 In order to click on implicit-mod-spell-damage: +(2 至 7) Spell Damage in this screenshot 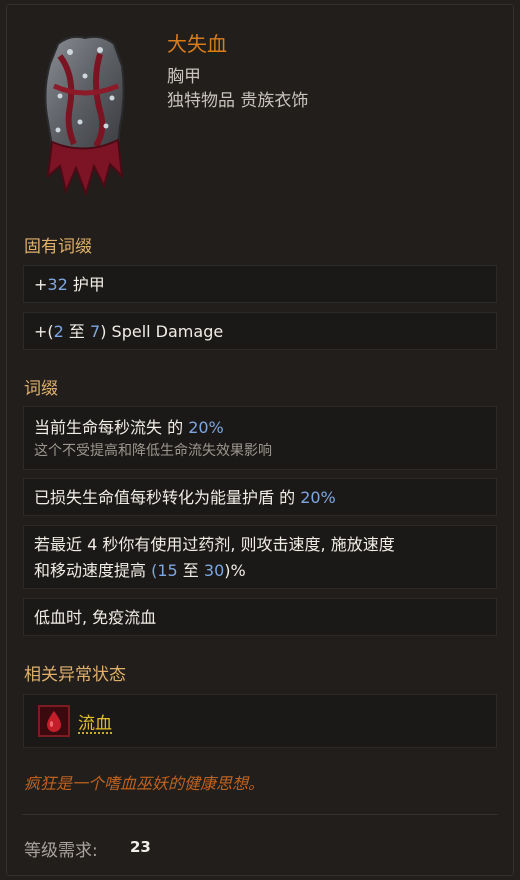, I will do `click(260, 331)`.